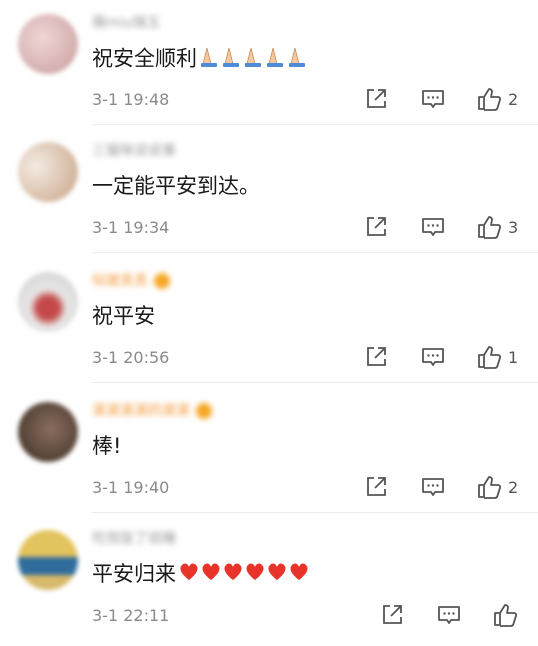 This screenshot has height=646, width=538. I want to click on pray-emoji-group, so click(254, 59).